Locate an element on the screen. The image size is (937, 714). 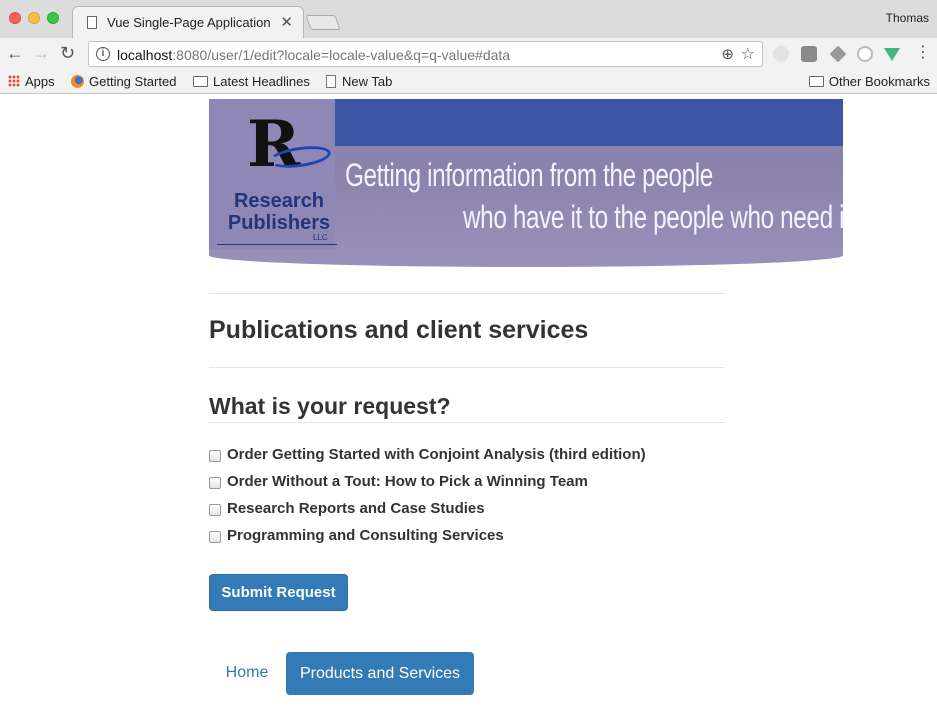
bookmark-label: Apps is located at coordinates (40, 81).